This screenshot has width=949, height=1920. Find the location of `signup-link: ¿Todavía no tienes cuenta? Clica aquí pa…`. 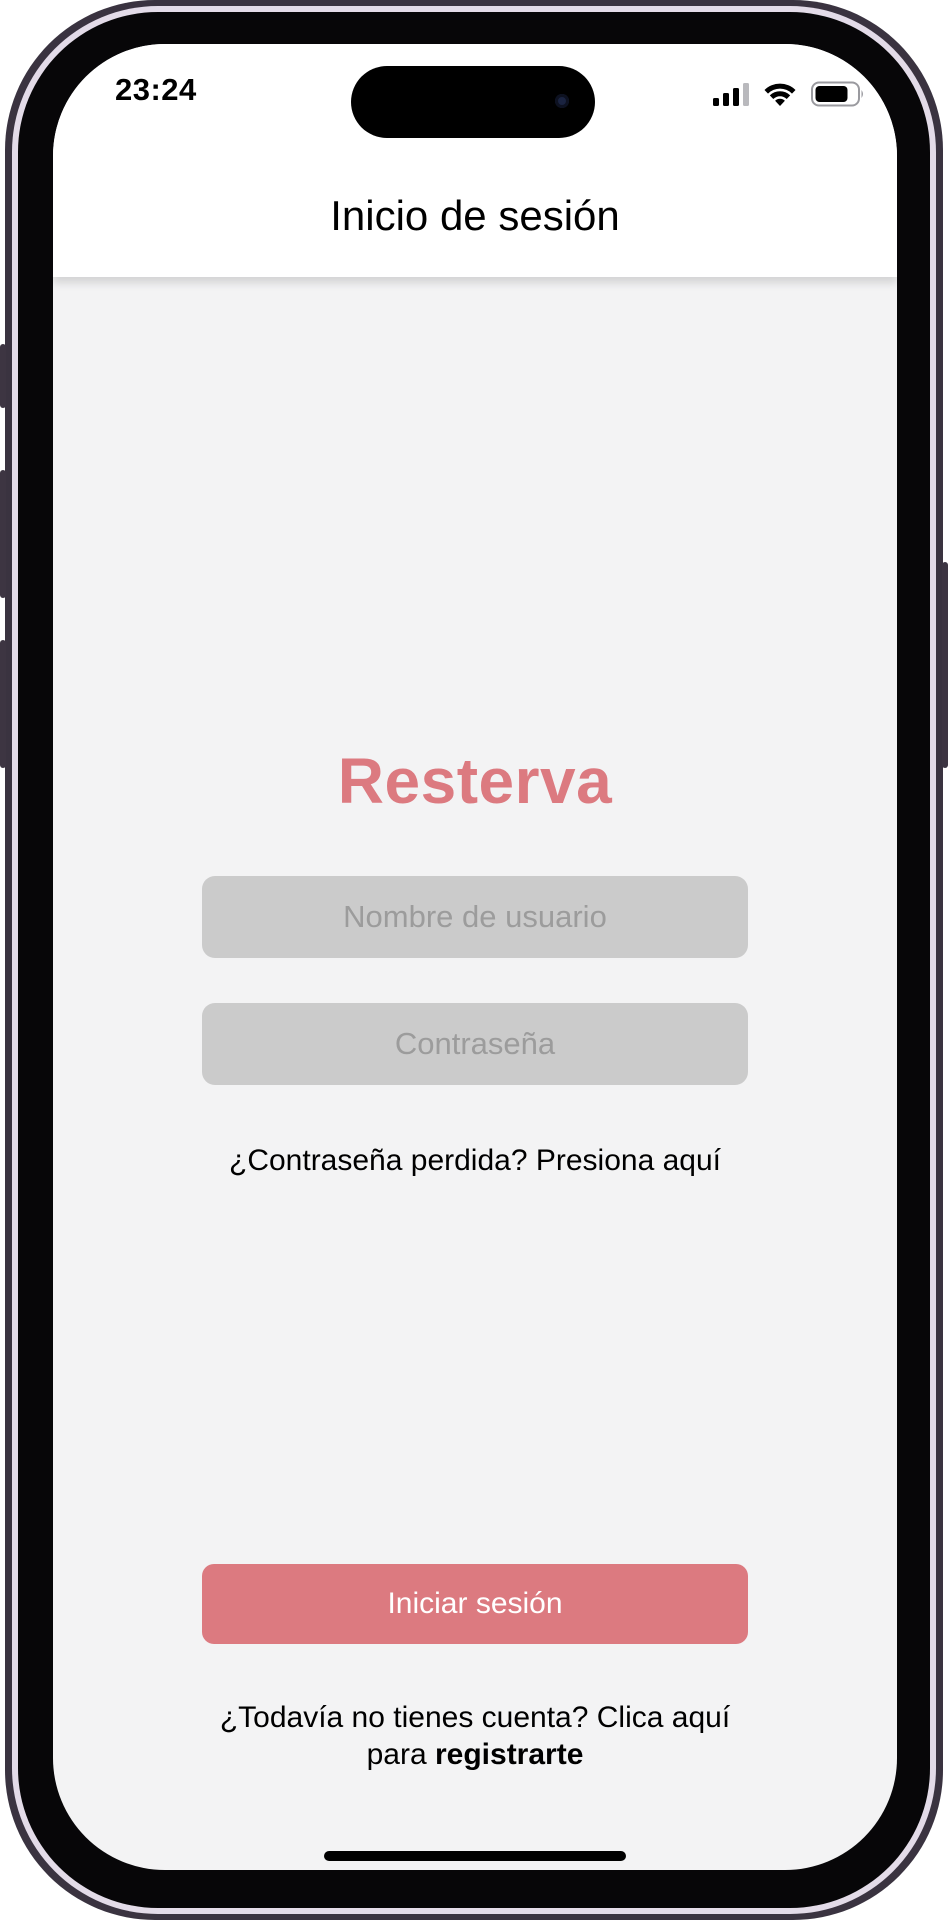

signup-link: ¿Todavía no tienes cuenta? Clica aquí pa… is located at coordinates (475, 1736).